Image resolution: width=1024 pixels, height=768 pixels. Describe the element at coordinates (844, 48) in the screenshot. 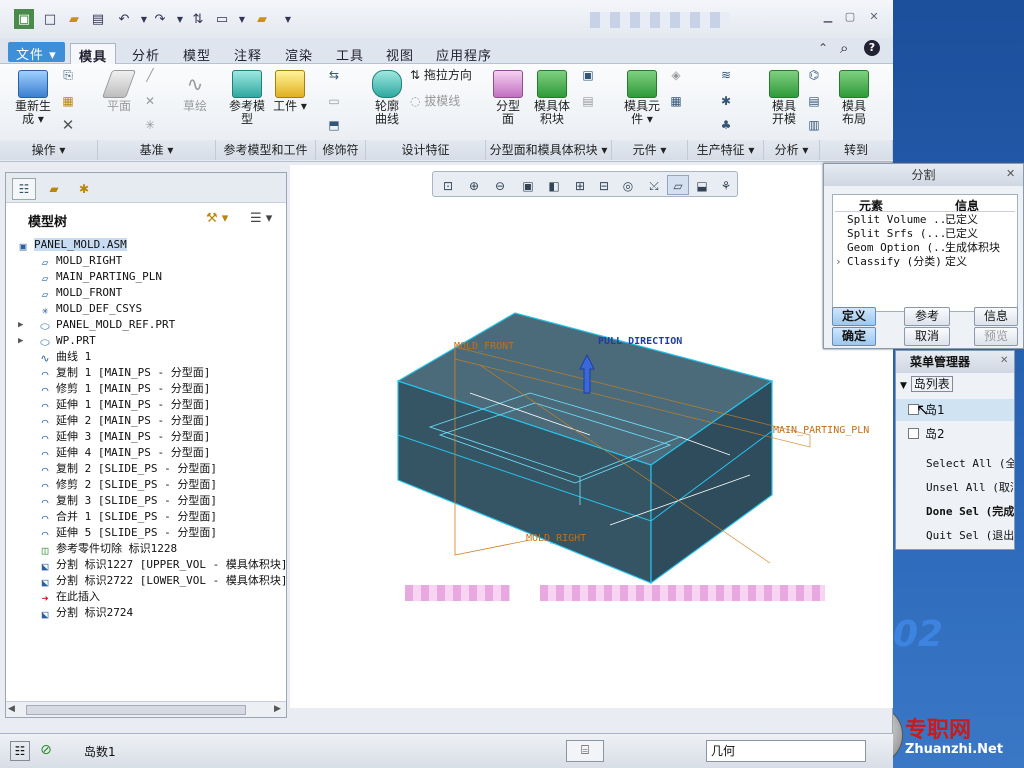

I see `search-icon: ⌕` at that location.